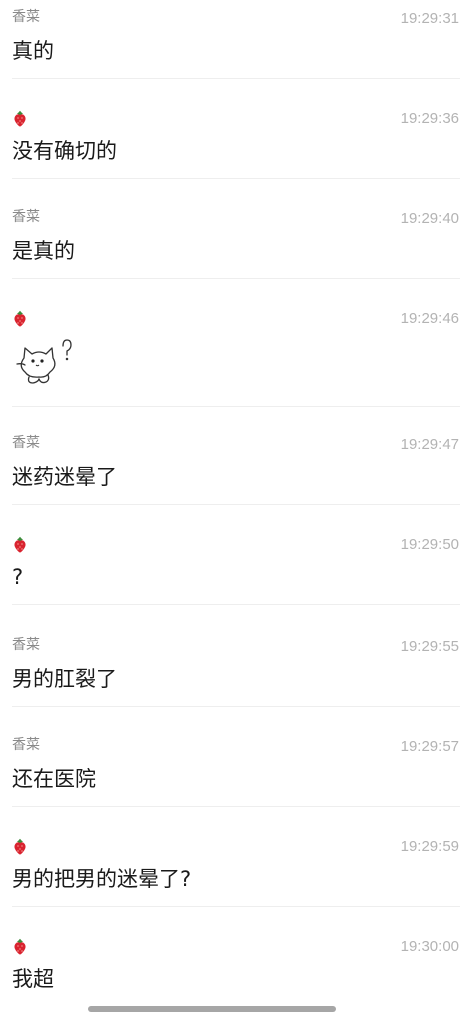 The image size is (472, 1024). What do you see at coordinates (102, 879) in the screenshot?
I see `message-text: 男的把男的迷晕了?` at bounding box center [102, 879].